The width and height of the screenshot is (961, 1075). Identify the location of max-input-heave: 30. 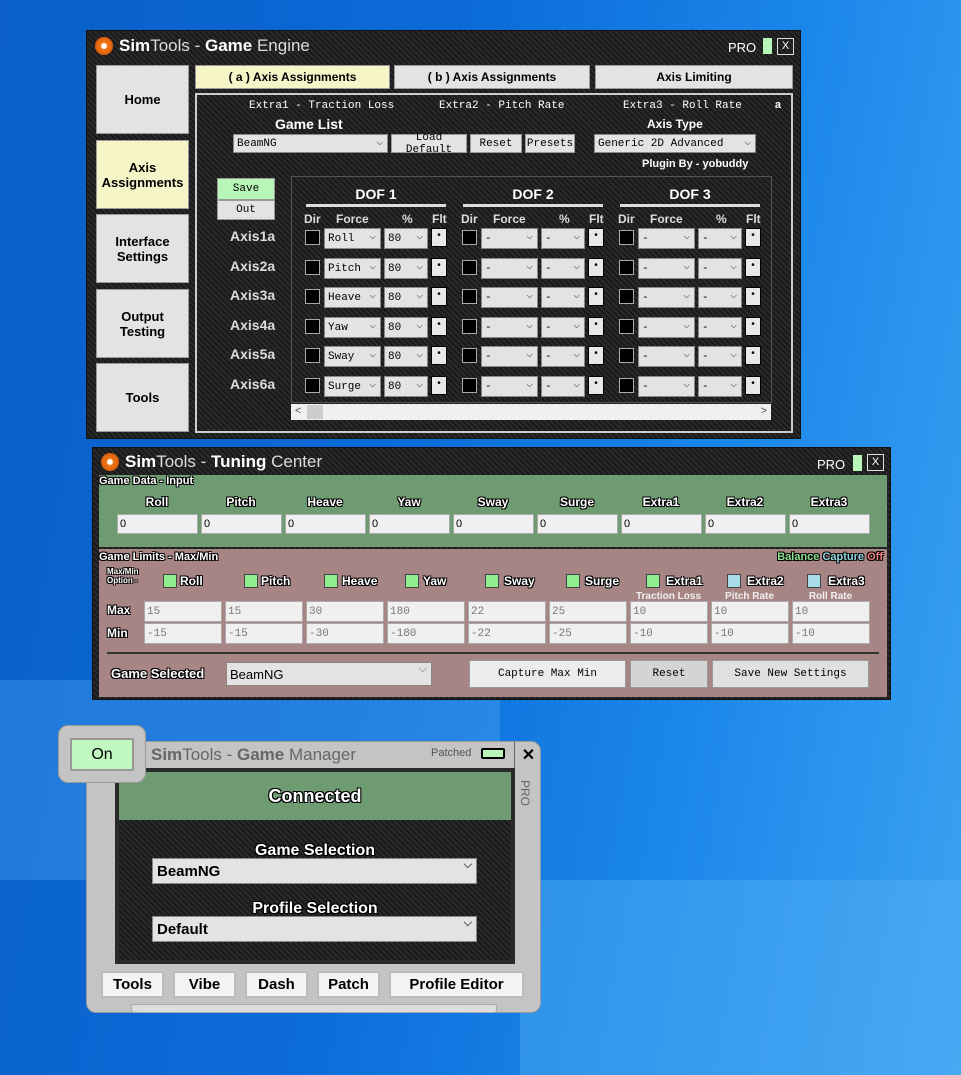
(345, 611).